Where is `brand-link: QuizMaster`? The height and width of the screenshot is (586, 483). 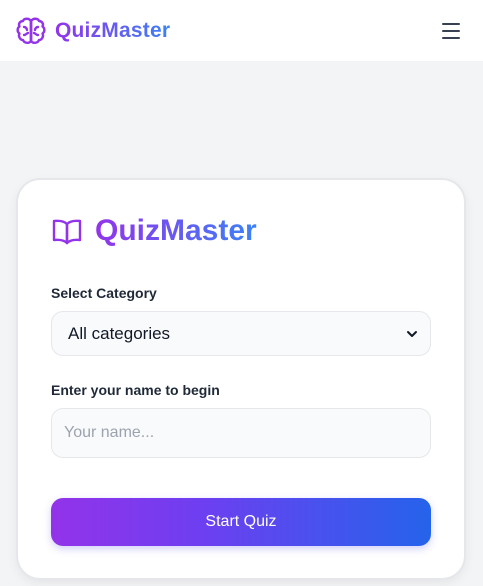
brand-link: QuizMaster is located at coordinates (92, 31).